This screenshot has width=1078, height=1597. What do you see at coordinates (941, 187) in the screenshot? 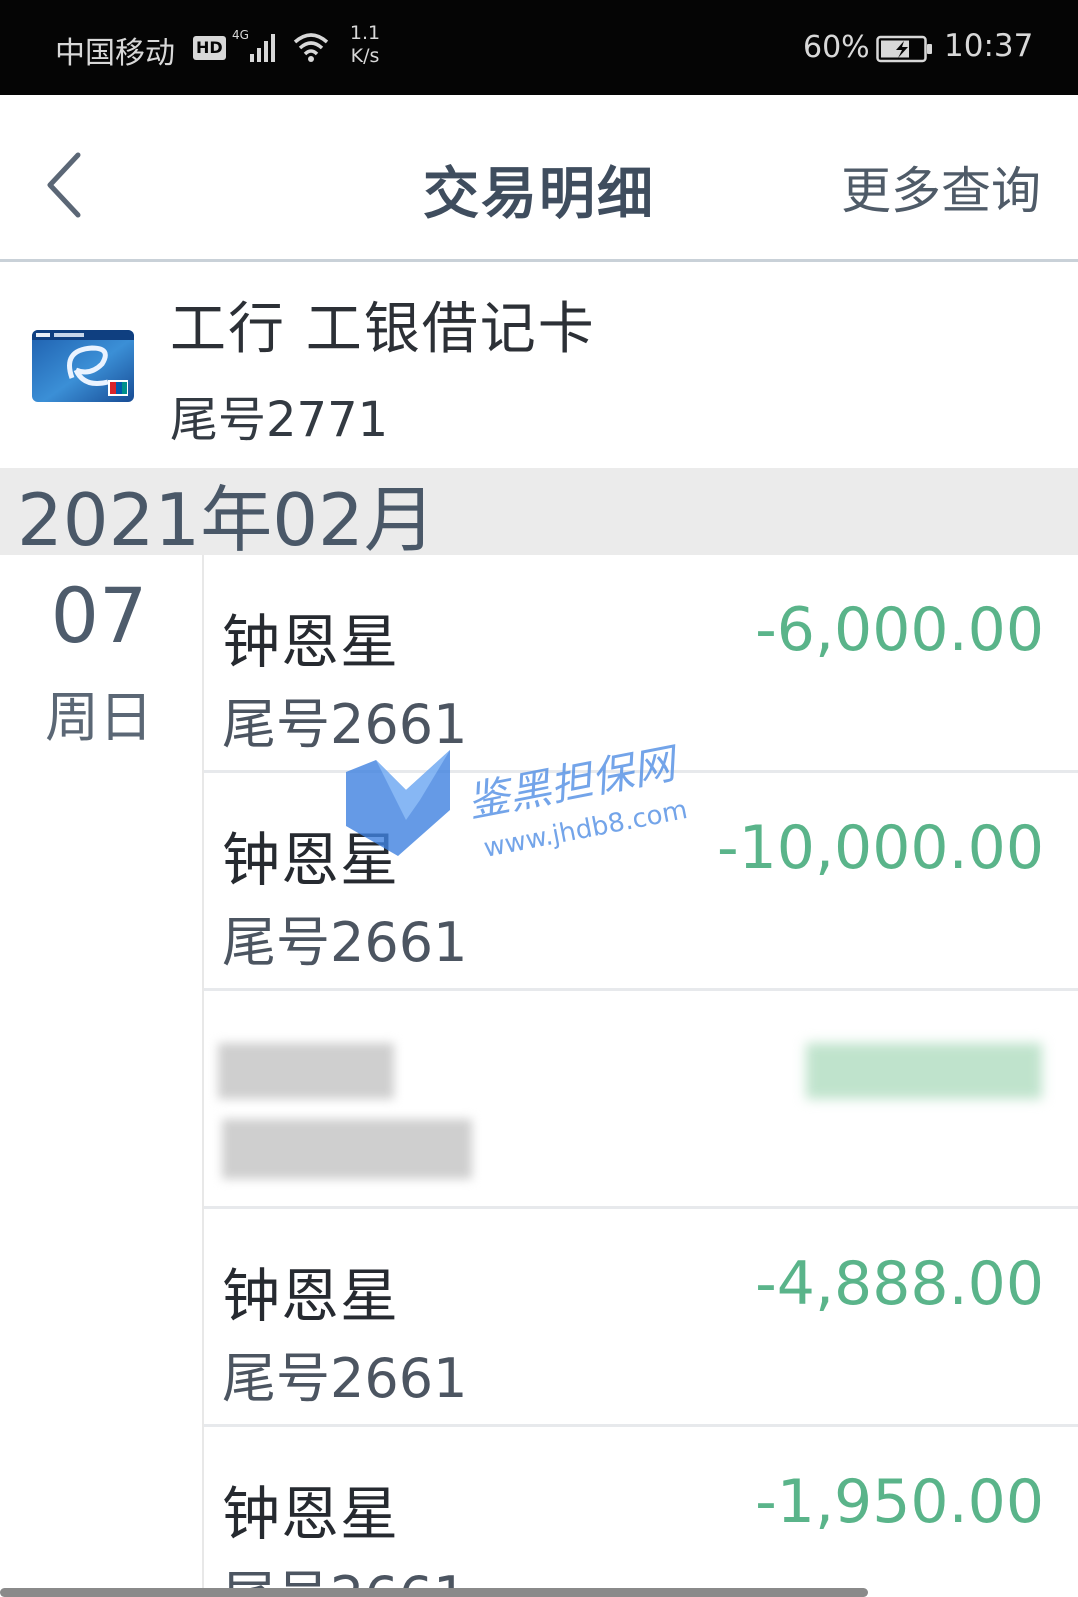
I see `more-query-button: 更多查询` at bounding box center [941, 187].